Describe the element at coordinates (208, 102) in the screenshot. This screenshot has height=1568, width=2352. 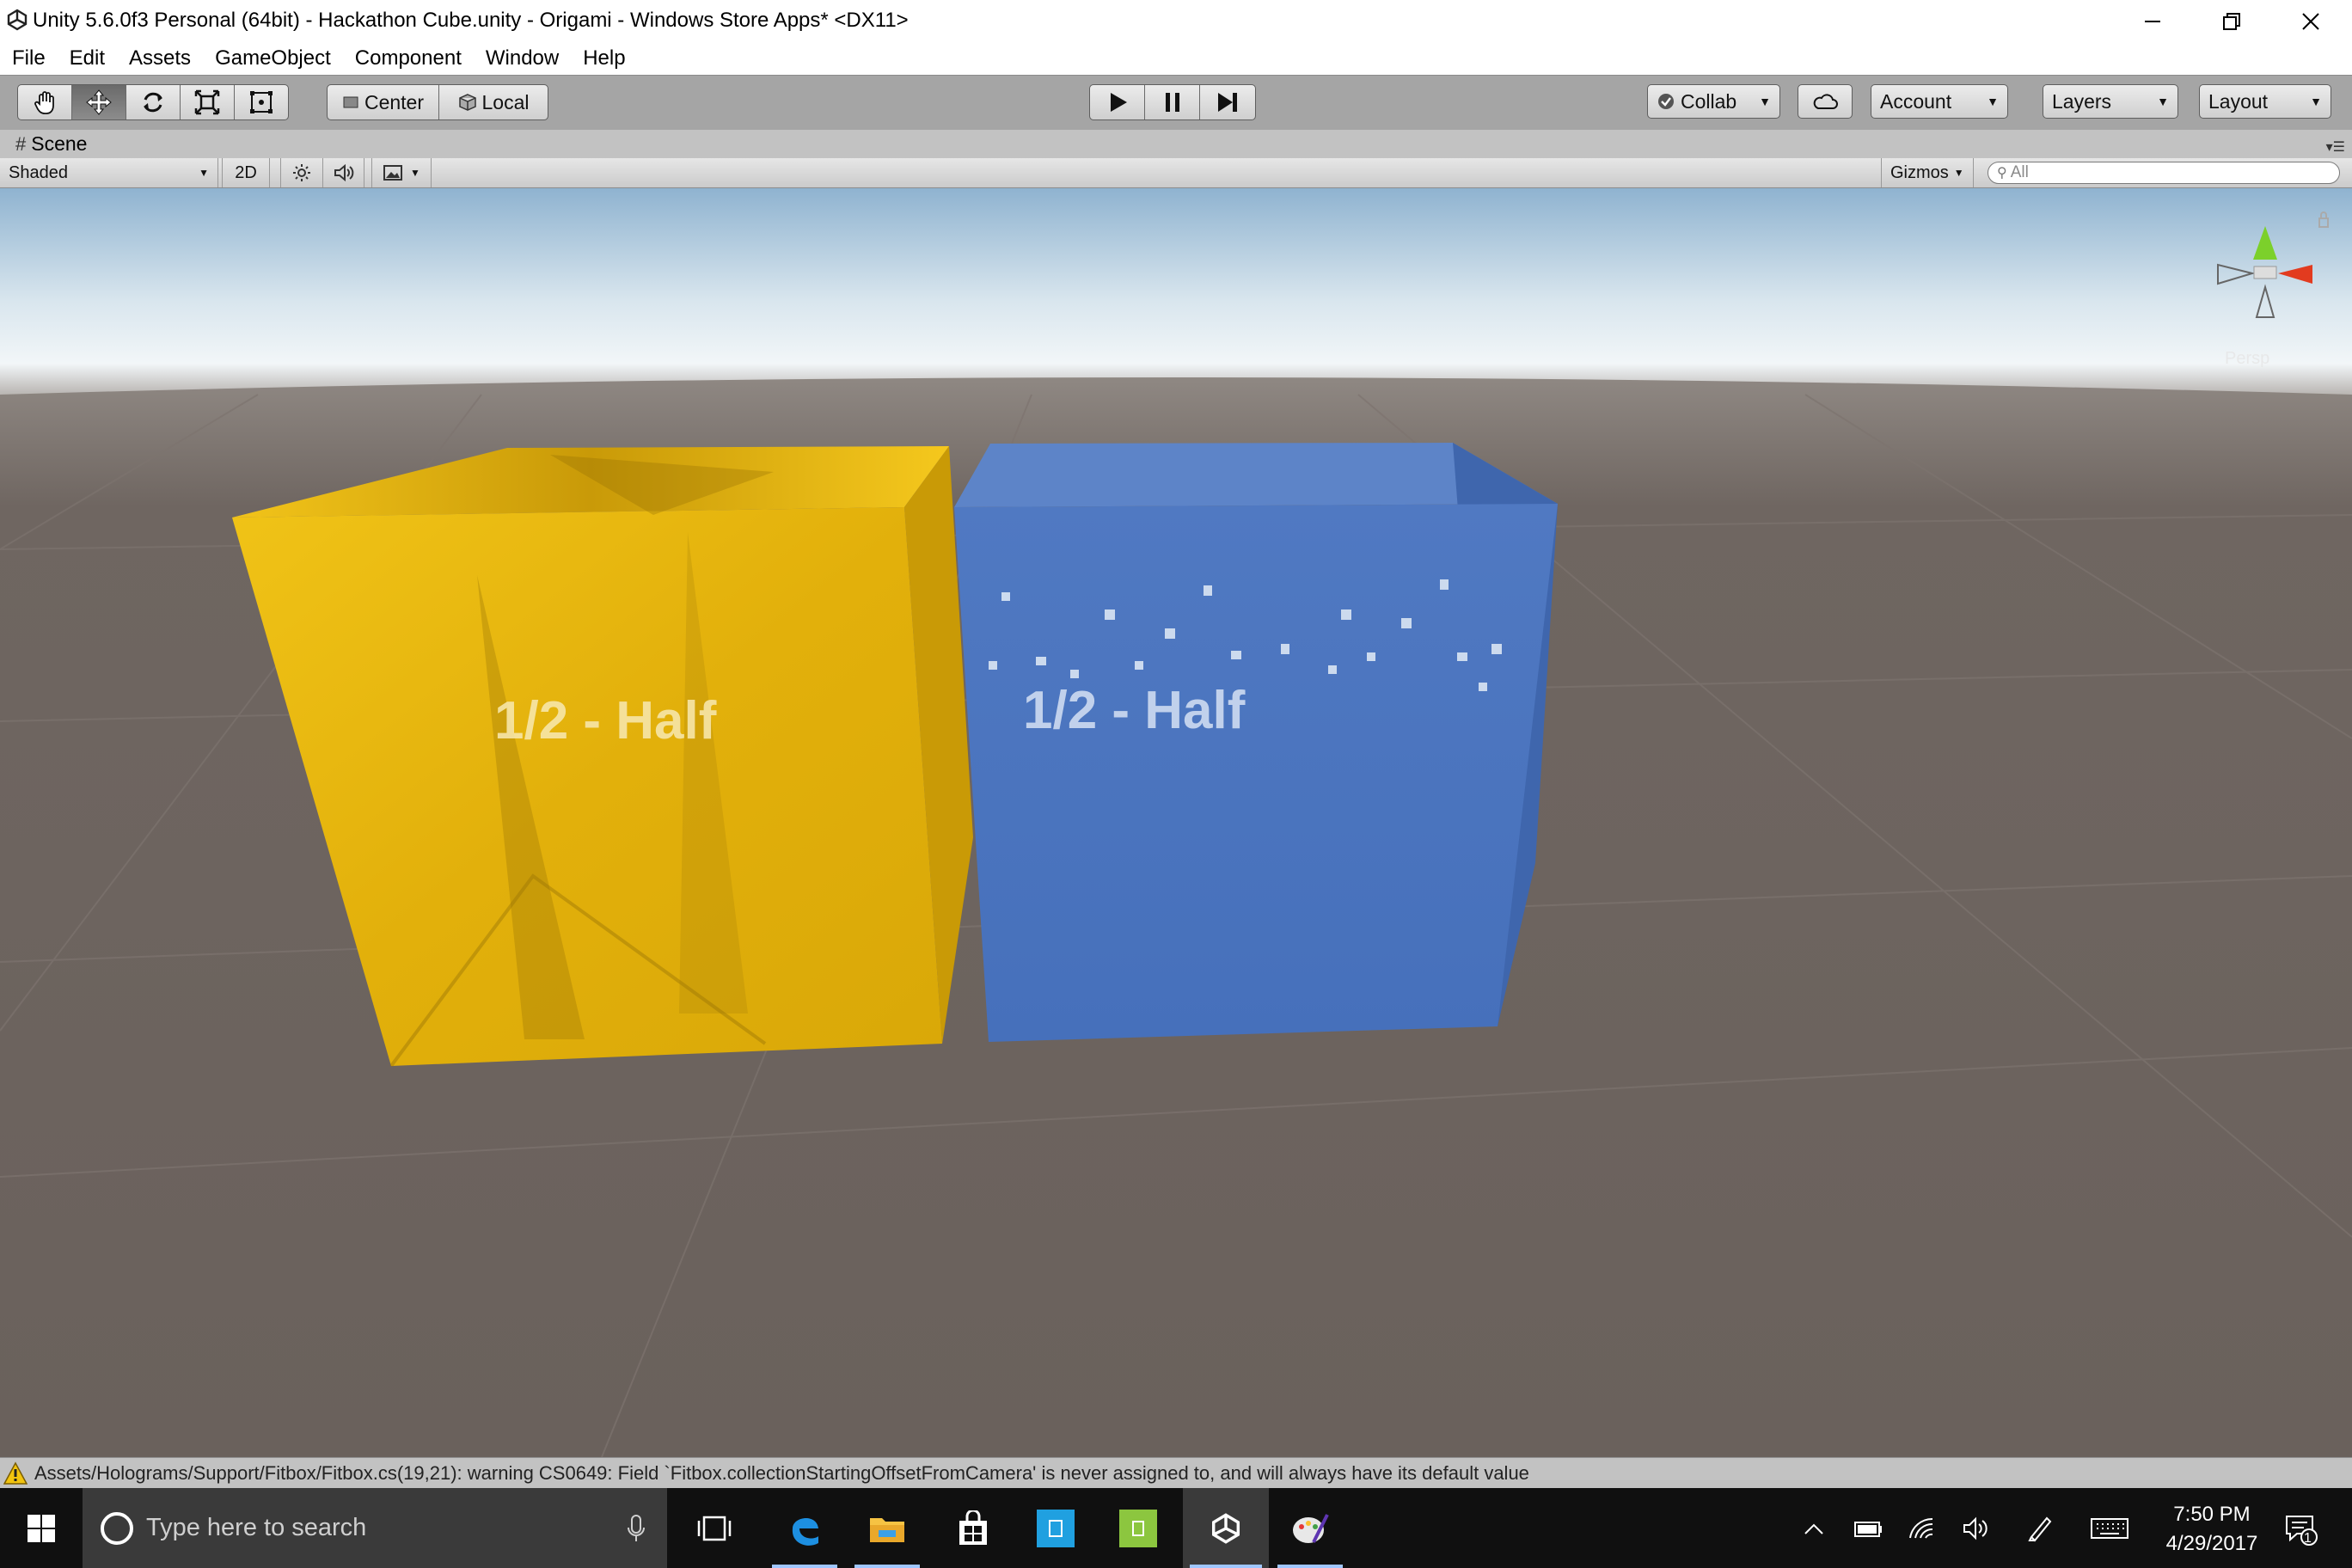
I see `scale-tool-button` at that location.